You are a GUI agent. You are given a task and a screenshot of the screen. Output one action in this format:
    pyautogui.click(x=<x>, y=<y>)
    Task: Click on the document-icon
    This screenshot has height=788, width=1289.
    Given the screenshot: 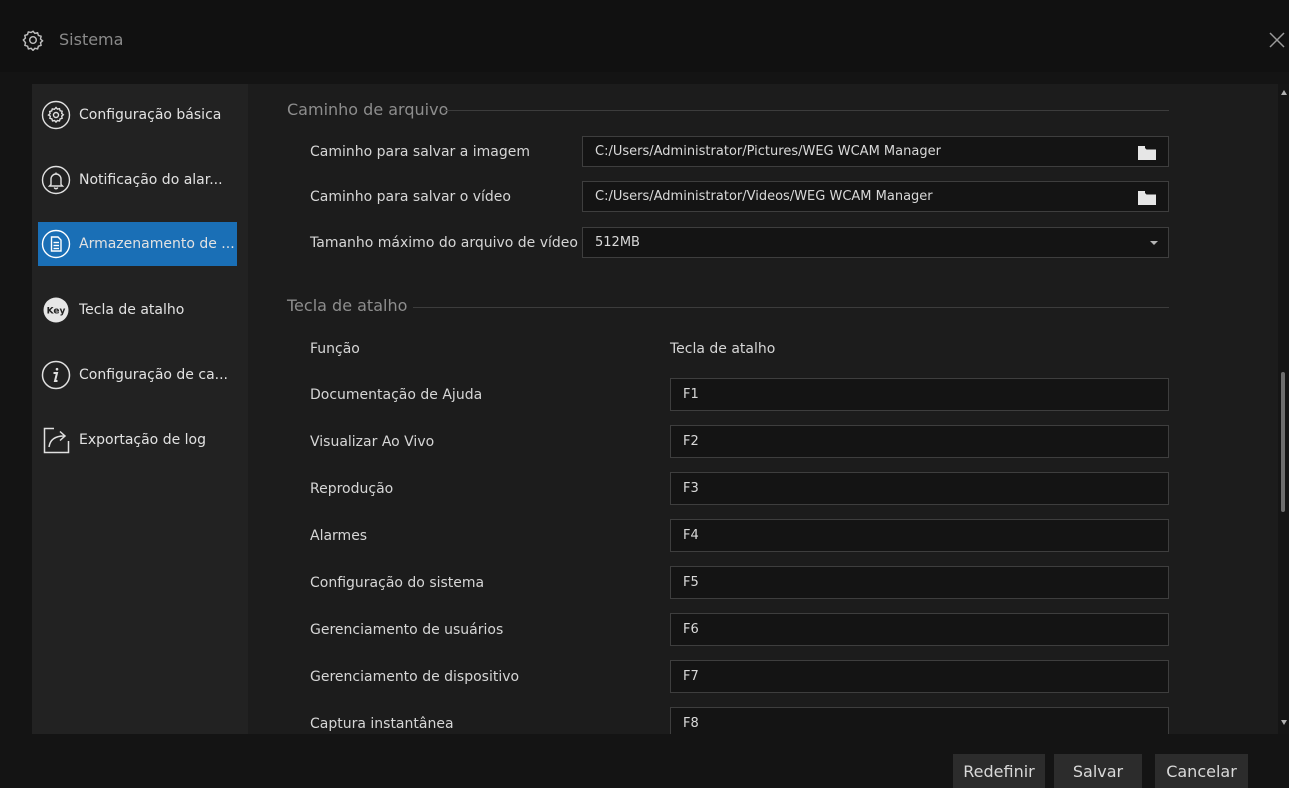 What is the action you would take?
    pyautogui.click(x=56, y=244)
    